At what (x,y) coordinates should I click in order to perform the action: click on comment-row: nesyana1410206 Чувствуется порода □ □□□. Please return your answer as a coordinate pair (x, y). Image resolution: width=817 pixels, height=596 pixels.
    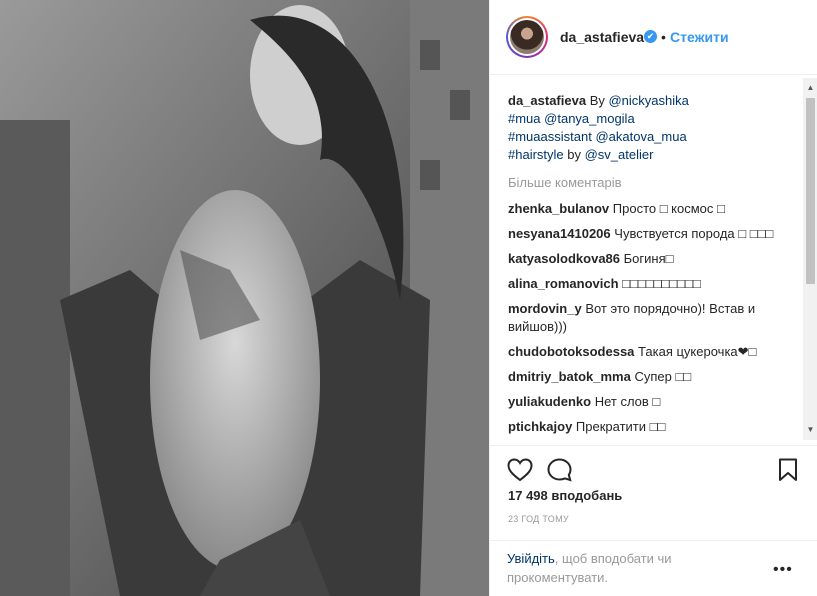
    Looking at the image, I should click on (653, 234).